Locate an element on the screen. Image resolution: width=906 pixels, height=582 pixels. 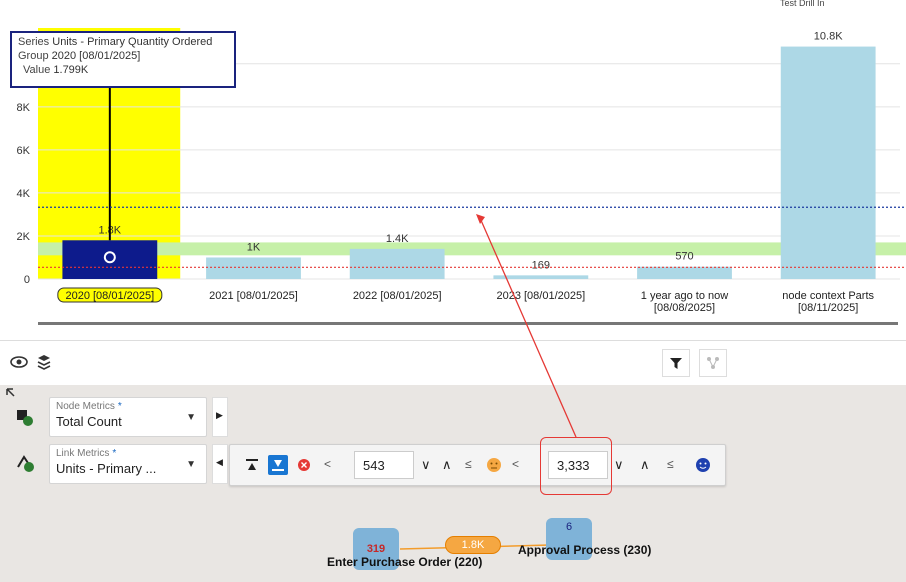
threshold-band is located at coordinates (472, 249).